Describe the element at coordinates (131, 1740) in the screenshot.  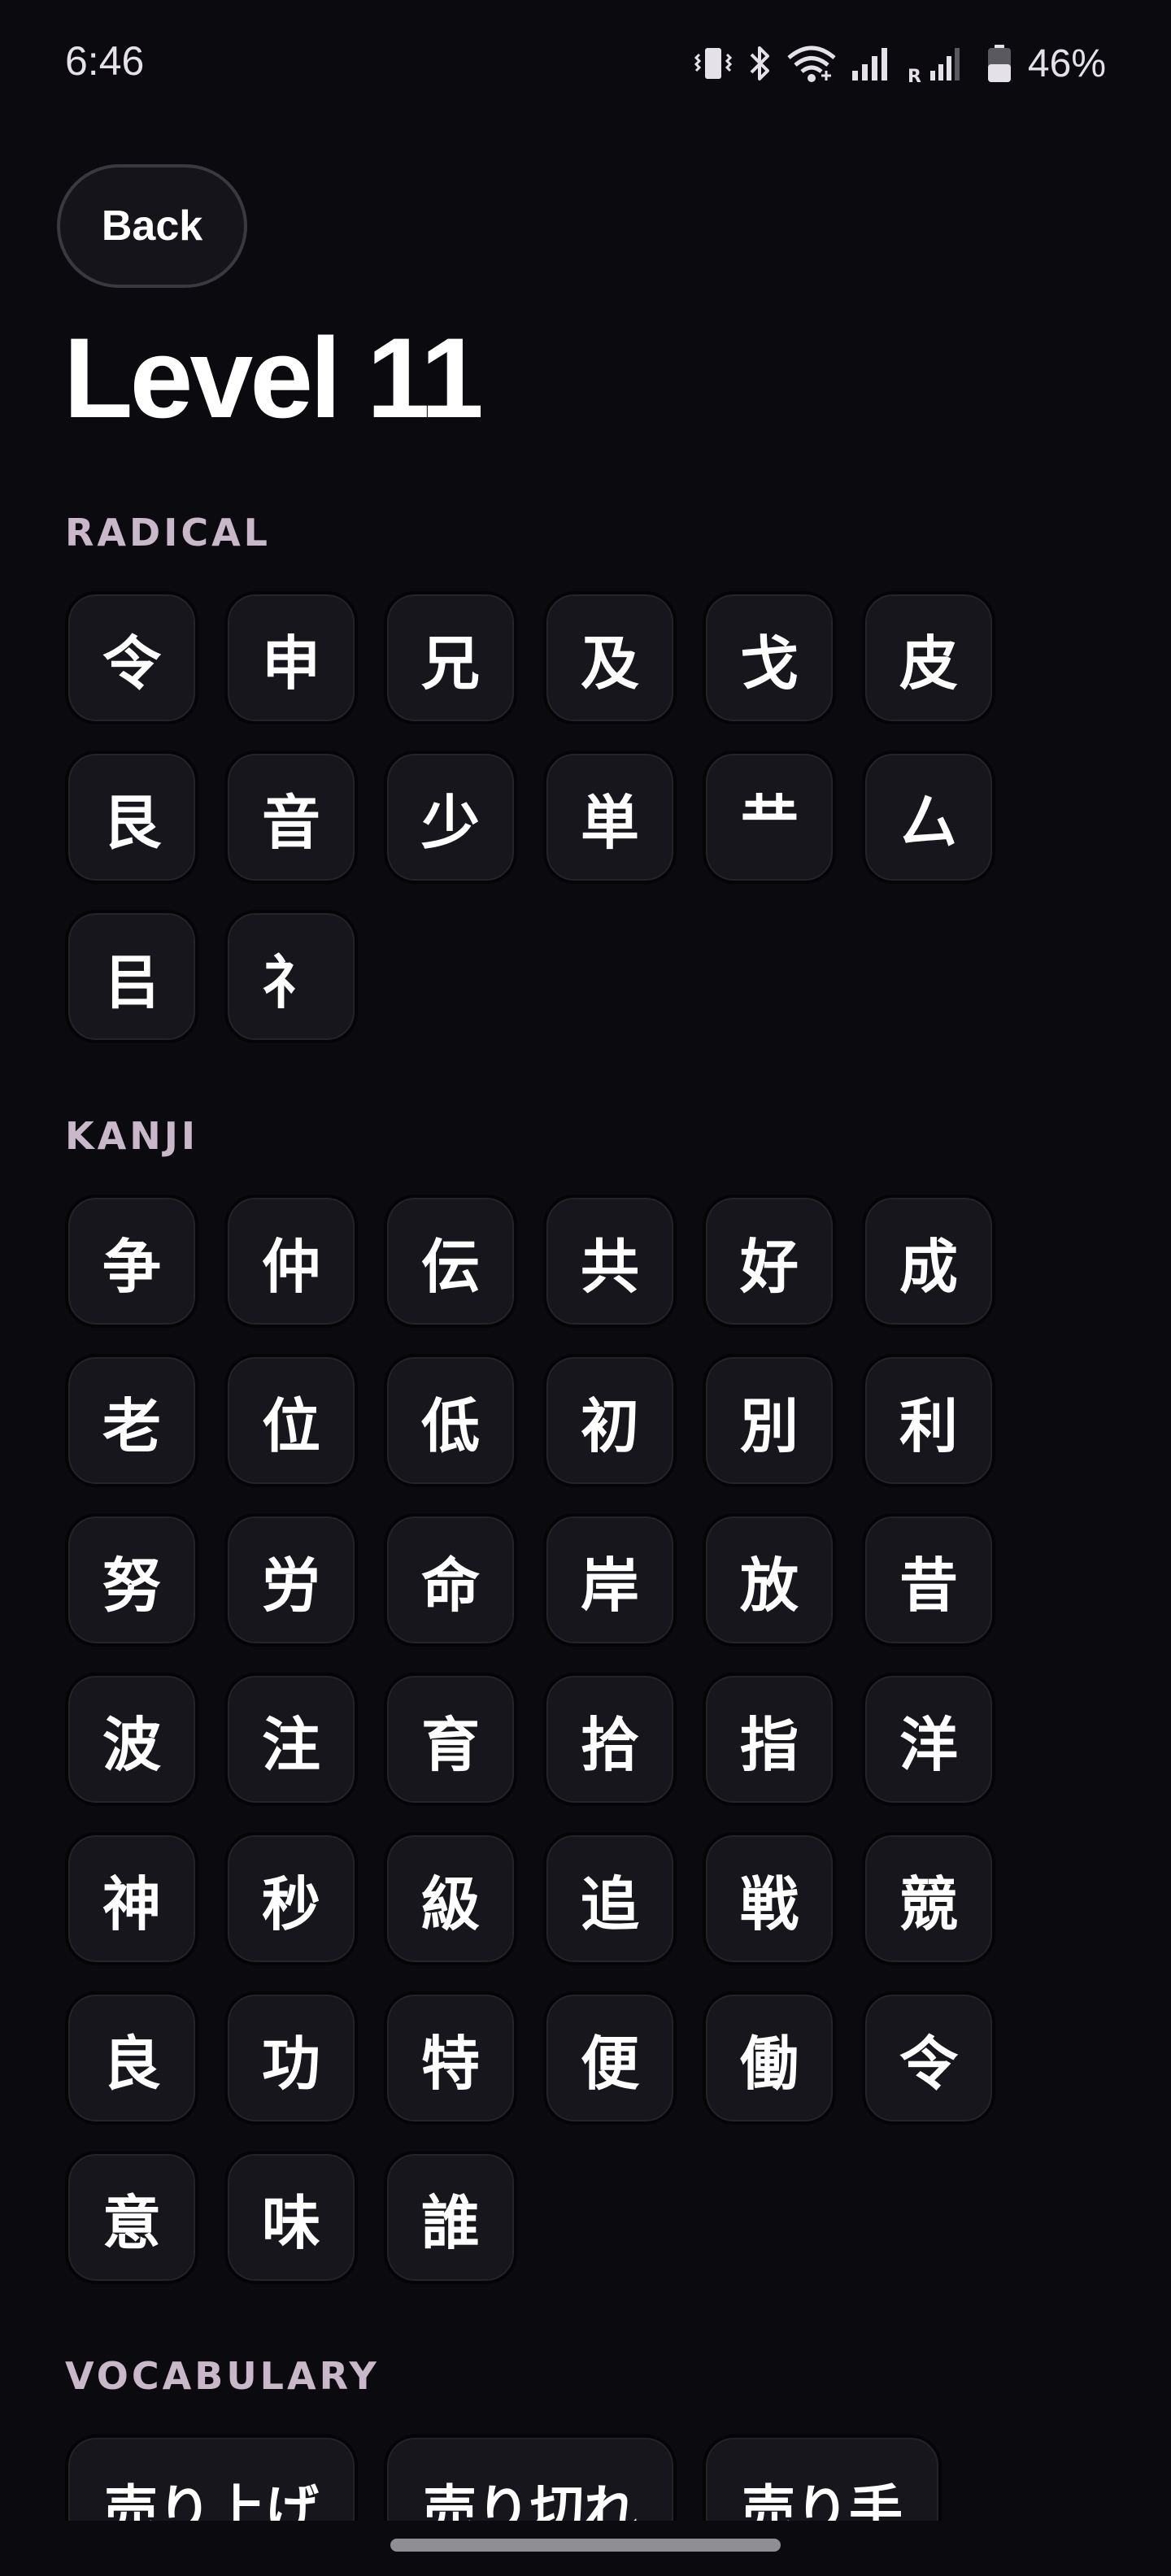
I see `kanji-tile: 波` at that location.